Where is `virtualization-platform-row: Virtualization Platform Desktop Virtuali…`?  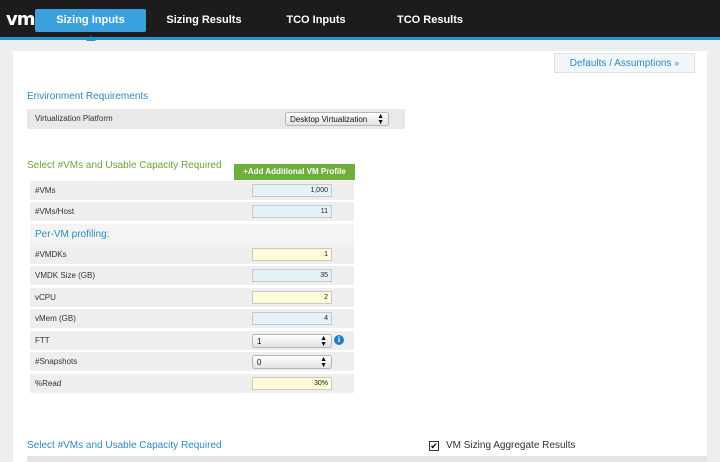
virtualization-platform-row: Virtualization Platform Desktop Virtuali… is located at coordinates (216, 119).